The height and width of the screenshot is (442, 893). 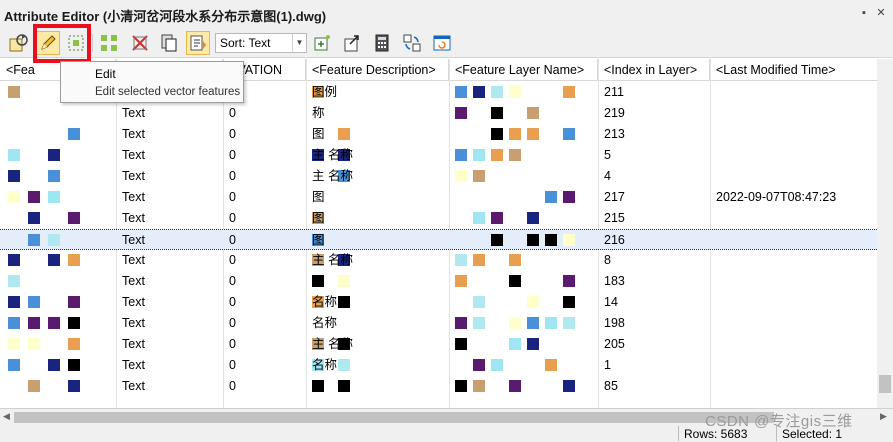 What do you see at coordinates (883, 416) in the screenshot?
I see `scroll-right-icon: ▶` at bounding box center [883, 416].